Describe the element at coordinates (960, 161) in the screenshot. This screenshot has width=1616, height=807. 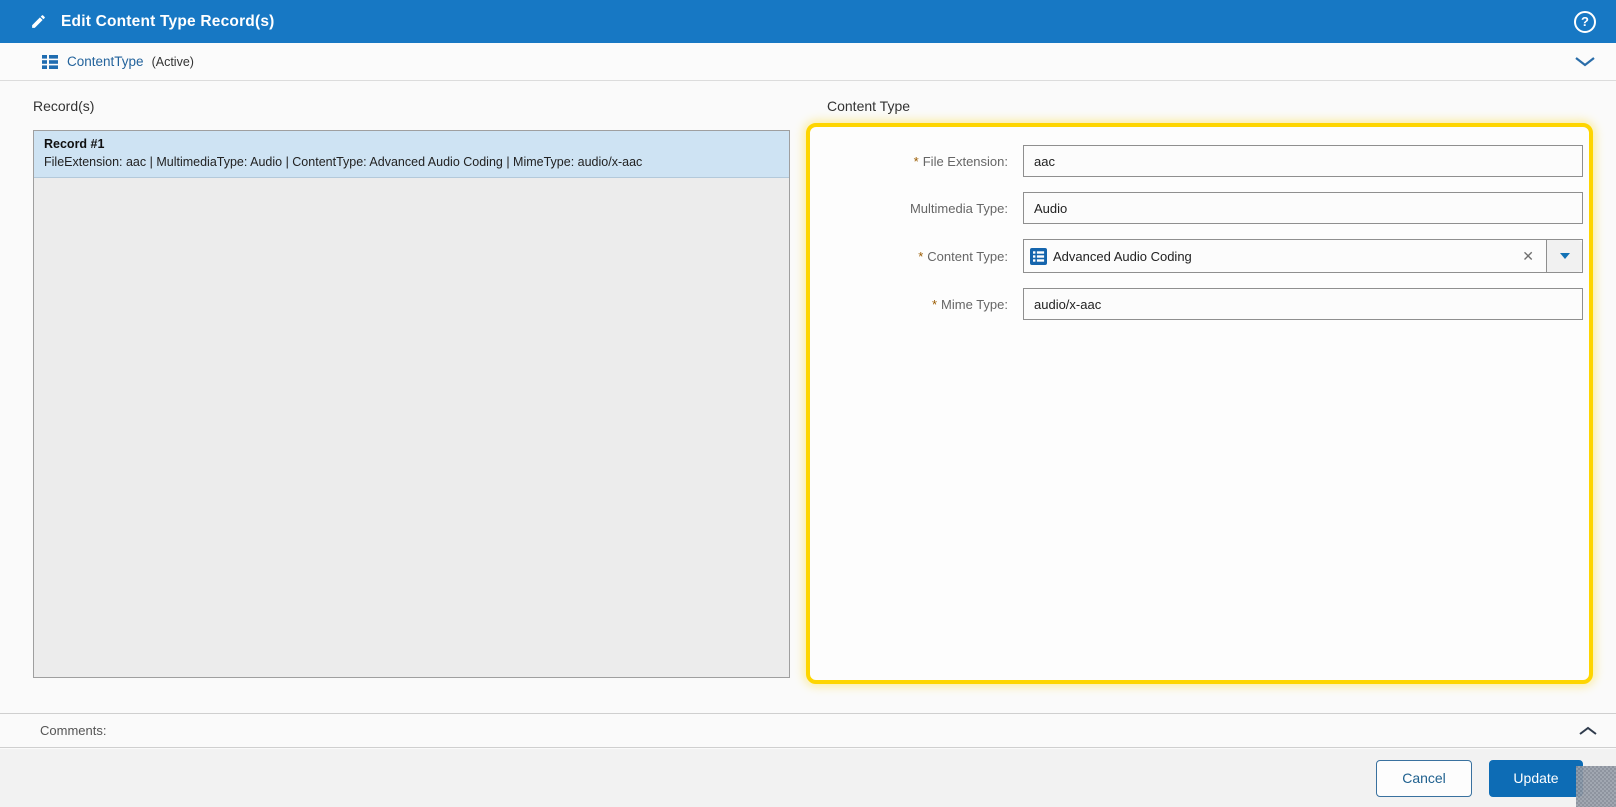
I see `file-extension-label: * File Extension:` at that location.